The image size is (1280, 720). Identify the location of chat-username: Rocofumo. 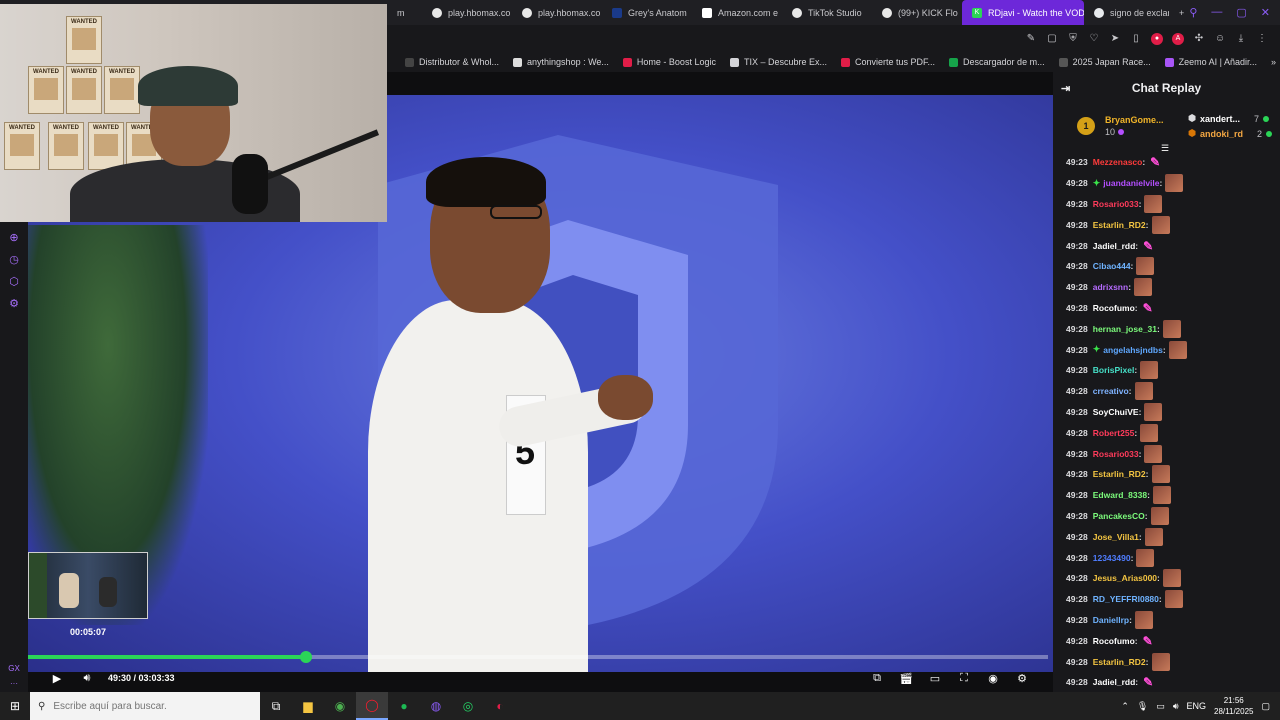
(1114, 308).